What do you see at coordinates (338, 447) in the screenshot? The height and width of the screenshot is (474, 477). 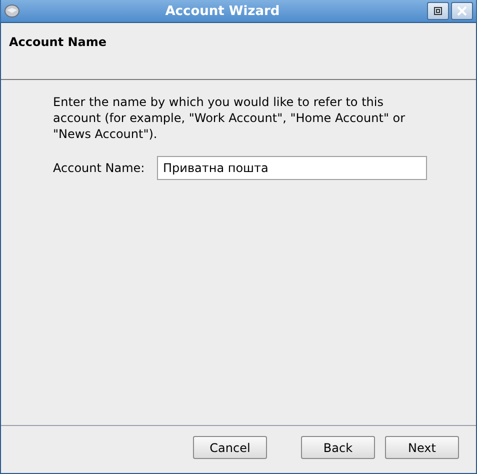 I see `wizard-button: Back` at bounding box center [338, 447].